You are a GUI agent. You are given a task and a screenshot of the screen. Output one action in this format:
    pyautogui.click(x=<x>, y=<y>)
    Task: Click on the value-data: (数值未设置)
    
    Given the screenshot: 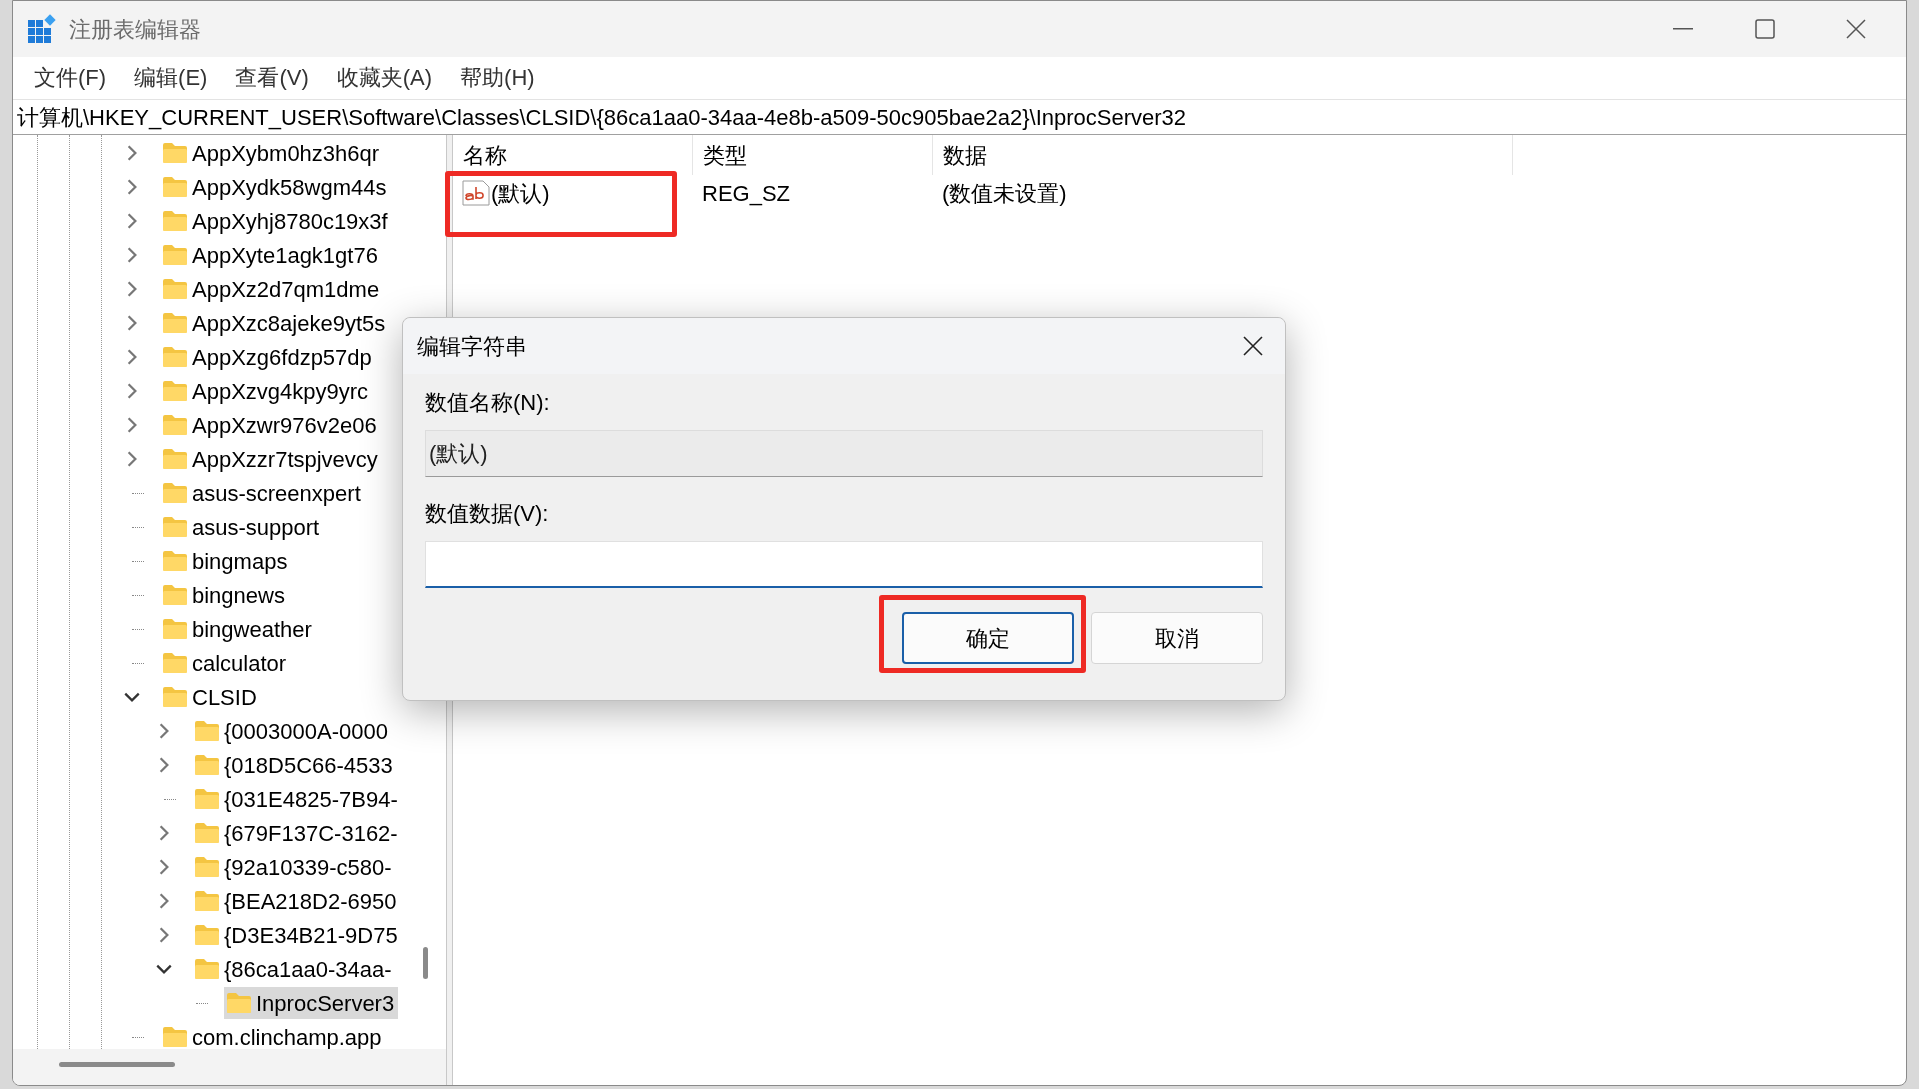 What is the action you would take?
    pyautogui.click(x=1004, y=193)
    